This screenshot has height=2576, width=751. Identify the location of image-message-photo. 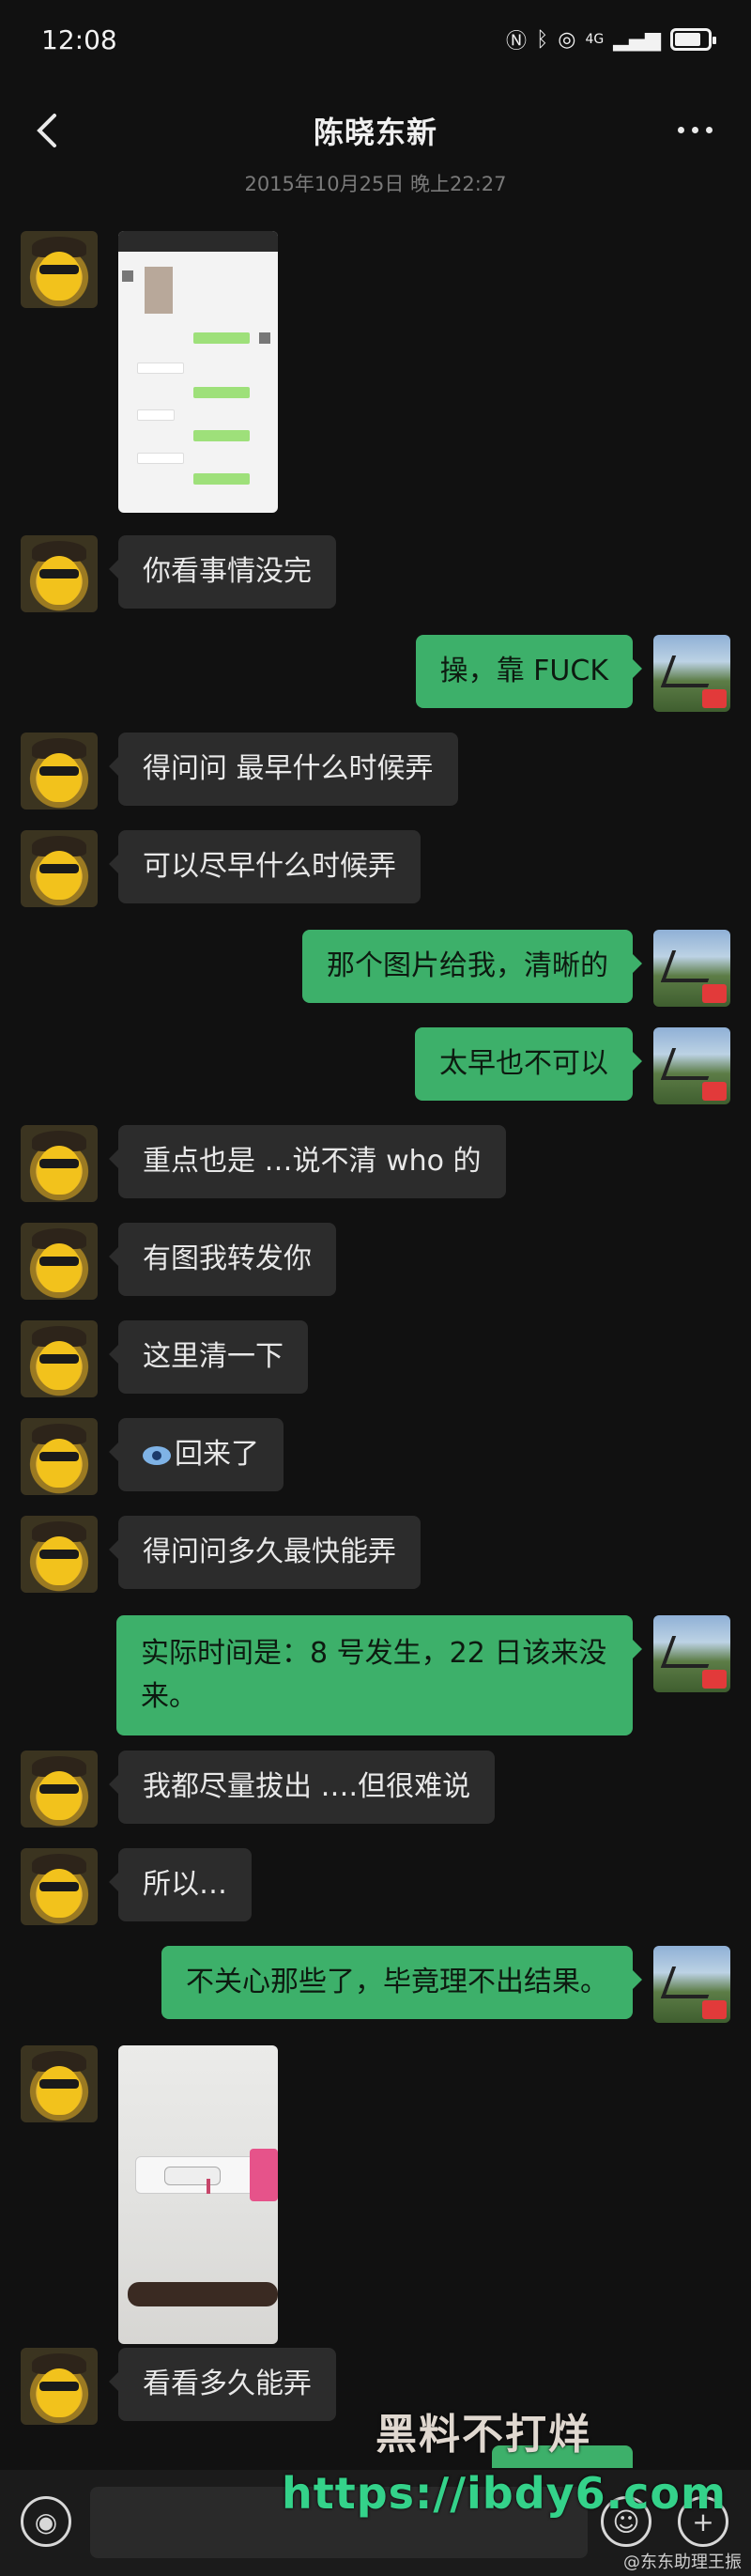
(198, 2194).